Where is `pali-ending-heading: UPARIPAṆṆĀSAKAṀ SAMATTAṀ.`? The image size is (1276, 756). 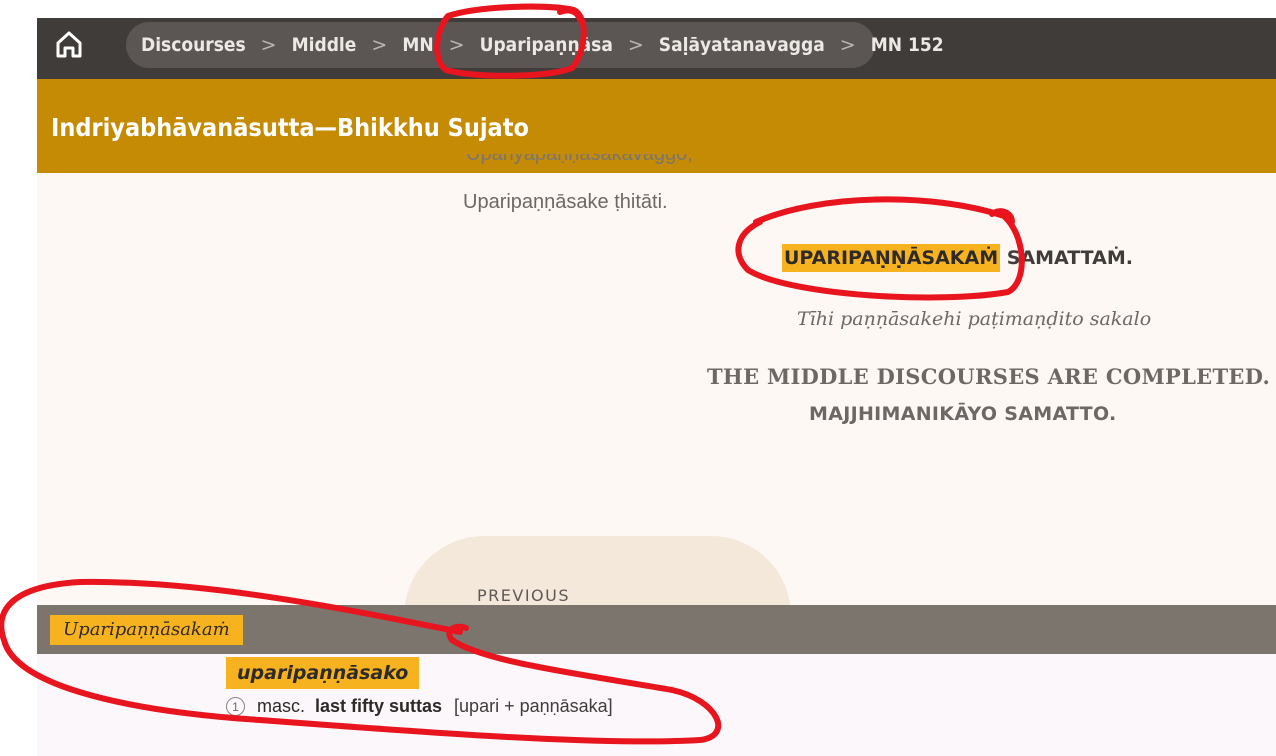
pali-ending-heading: UPARIPAṆṆĀSAKAṀ SAMATTAṀ. is located at coordinates (957, 258).